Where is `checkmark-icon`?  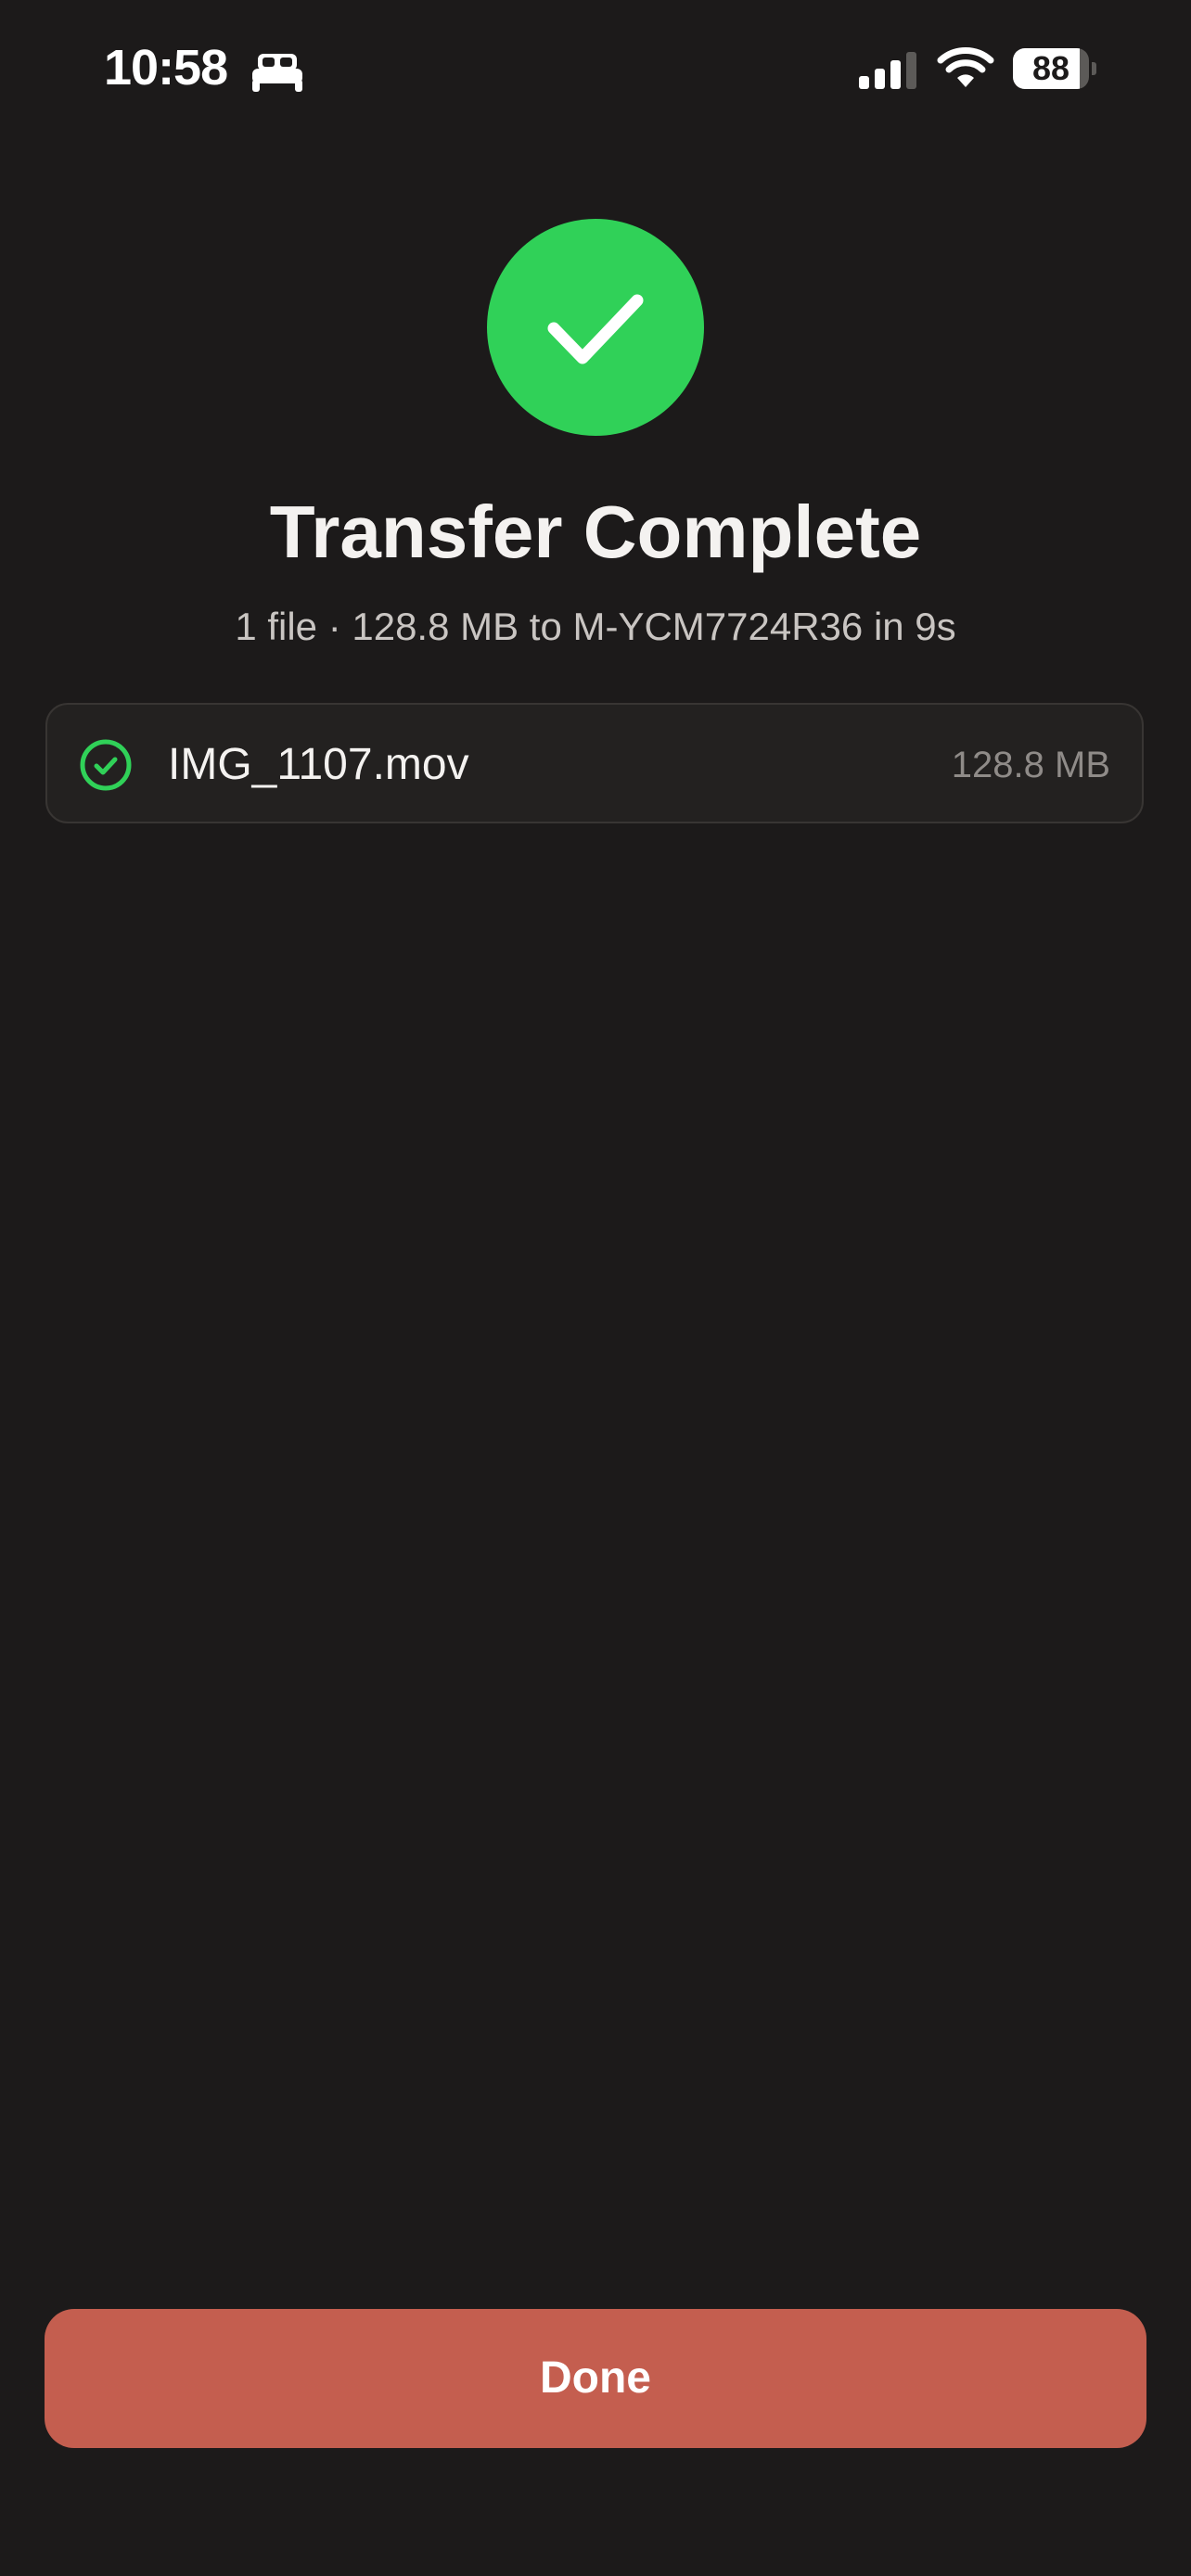
checkmark-icon is located at coordinates (595, 329).